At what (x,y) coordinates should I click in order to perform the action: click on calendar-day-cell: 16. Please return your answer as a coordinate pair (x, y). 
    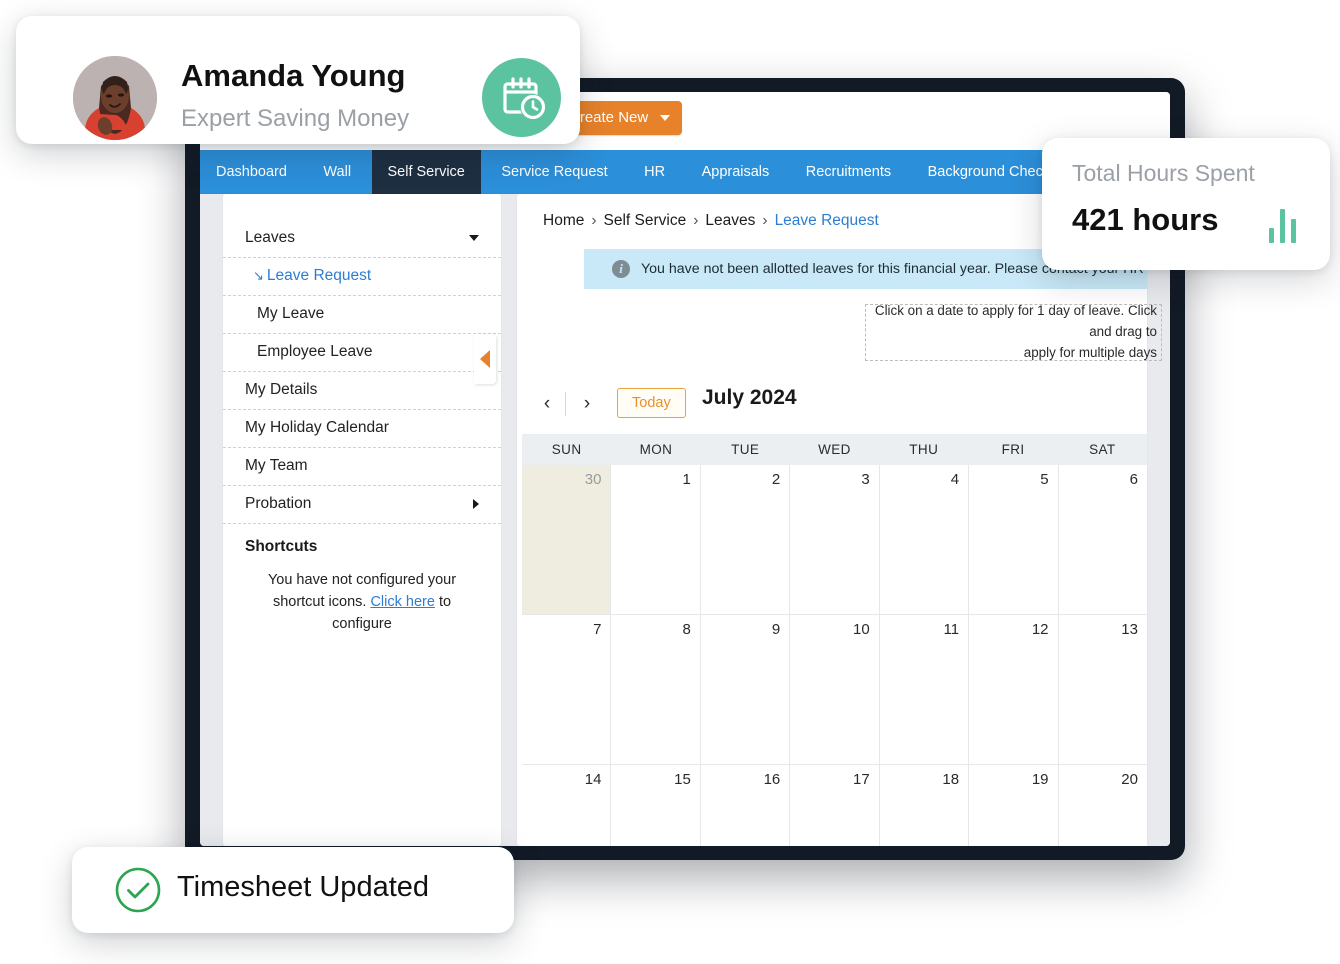
    Looking at the image, I should click on (744, 805).